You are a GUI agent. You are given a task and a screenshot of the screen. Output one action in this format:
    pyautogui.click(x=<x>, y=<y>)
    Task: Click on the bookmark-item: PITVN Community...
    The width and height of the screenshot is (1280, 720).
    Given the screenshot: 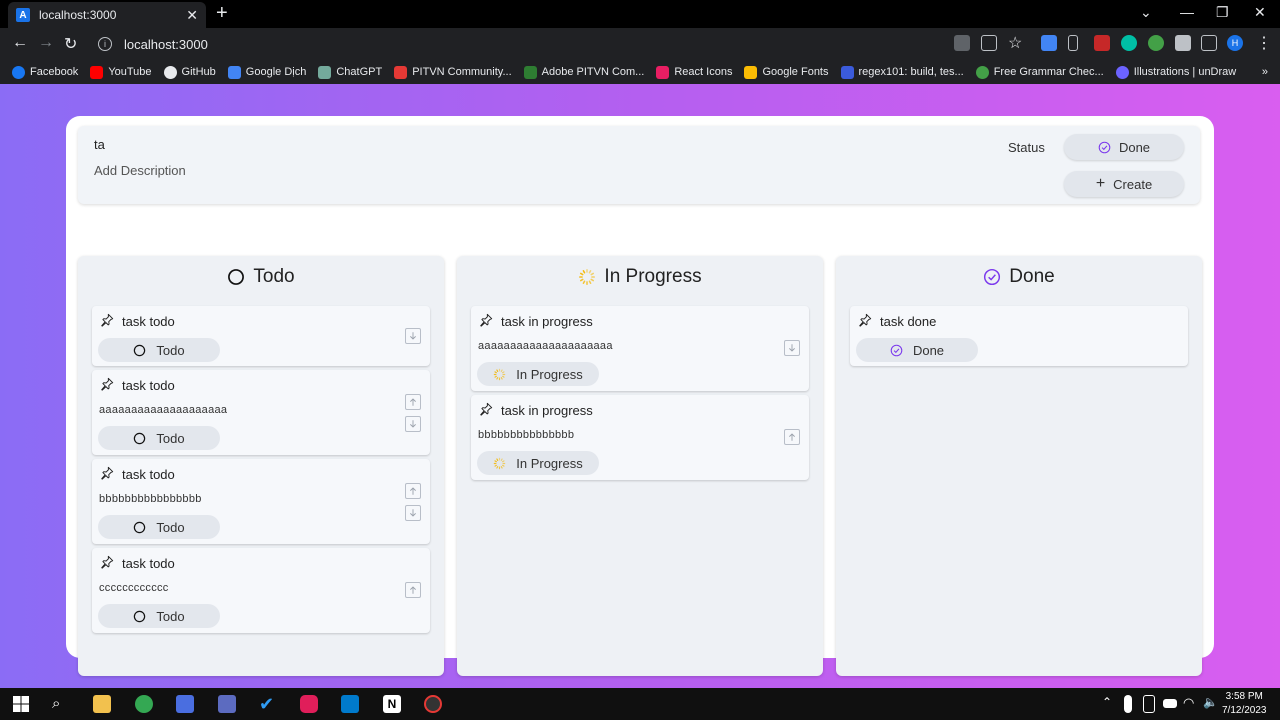 What is the action you would take?
    pyautogui.click(x=453, y=72)
    